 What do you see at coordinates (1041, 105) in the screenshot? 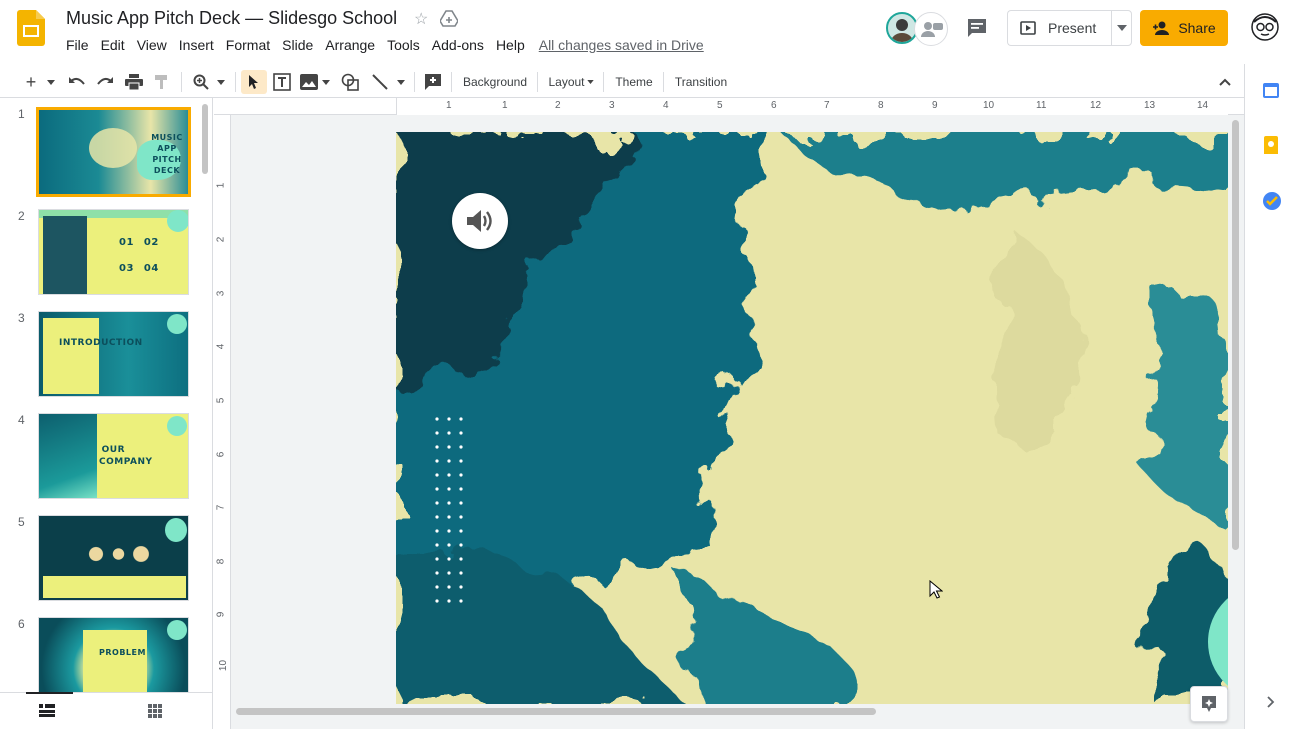
I see `ruler-number: 11` at bounding box center [1041, 105].